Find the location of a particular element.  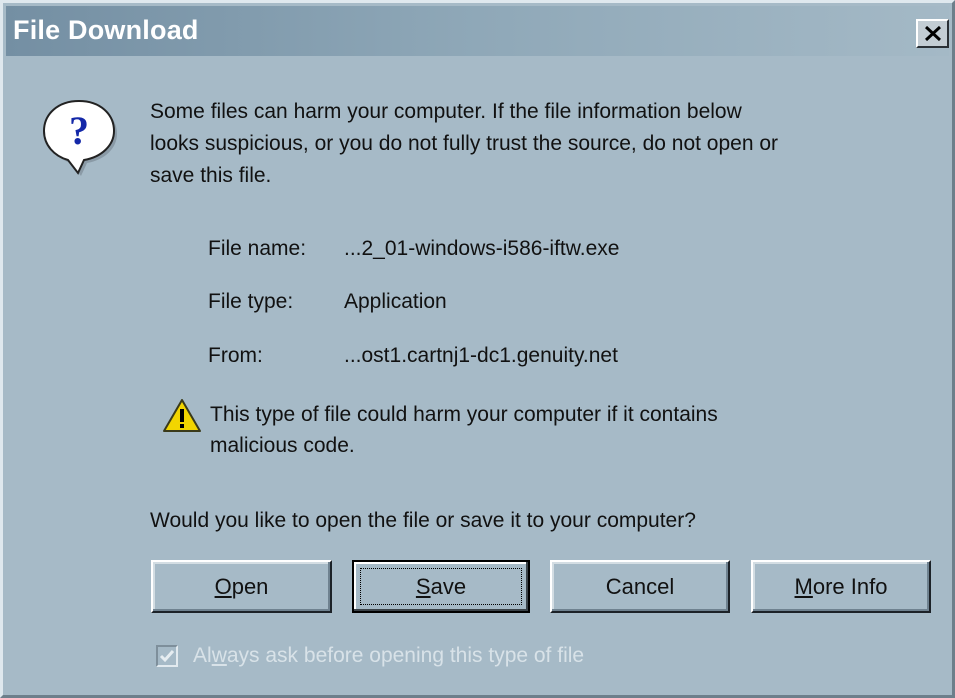

message-line-3: save this file. is located at coordinates (211, 175).